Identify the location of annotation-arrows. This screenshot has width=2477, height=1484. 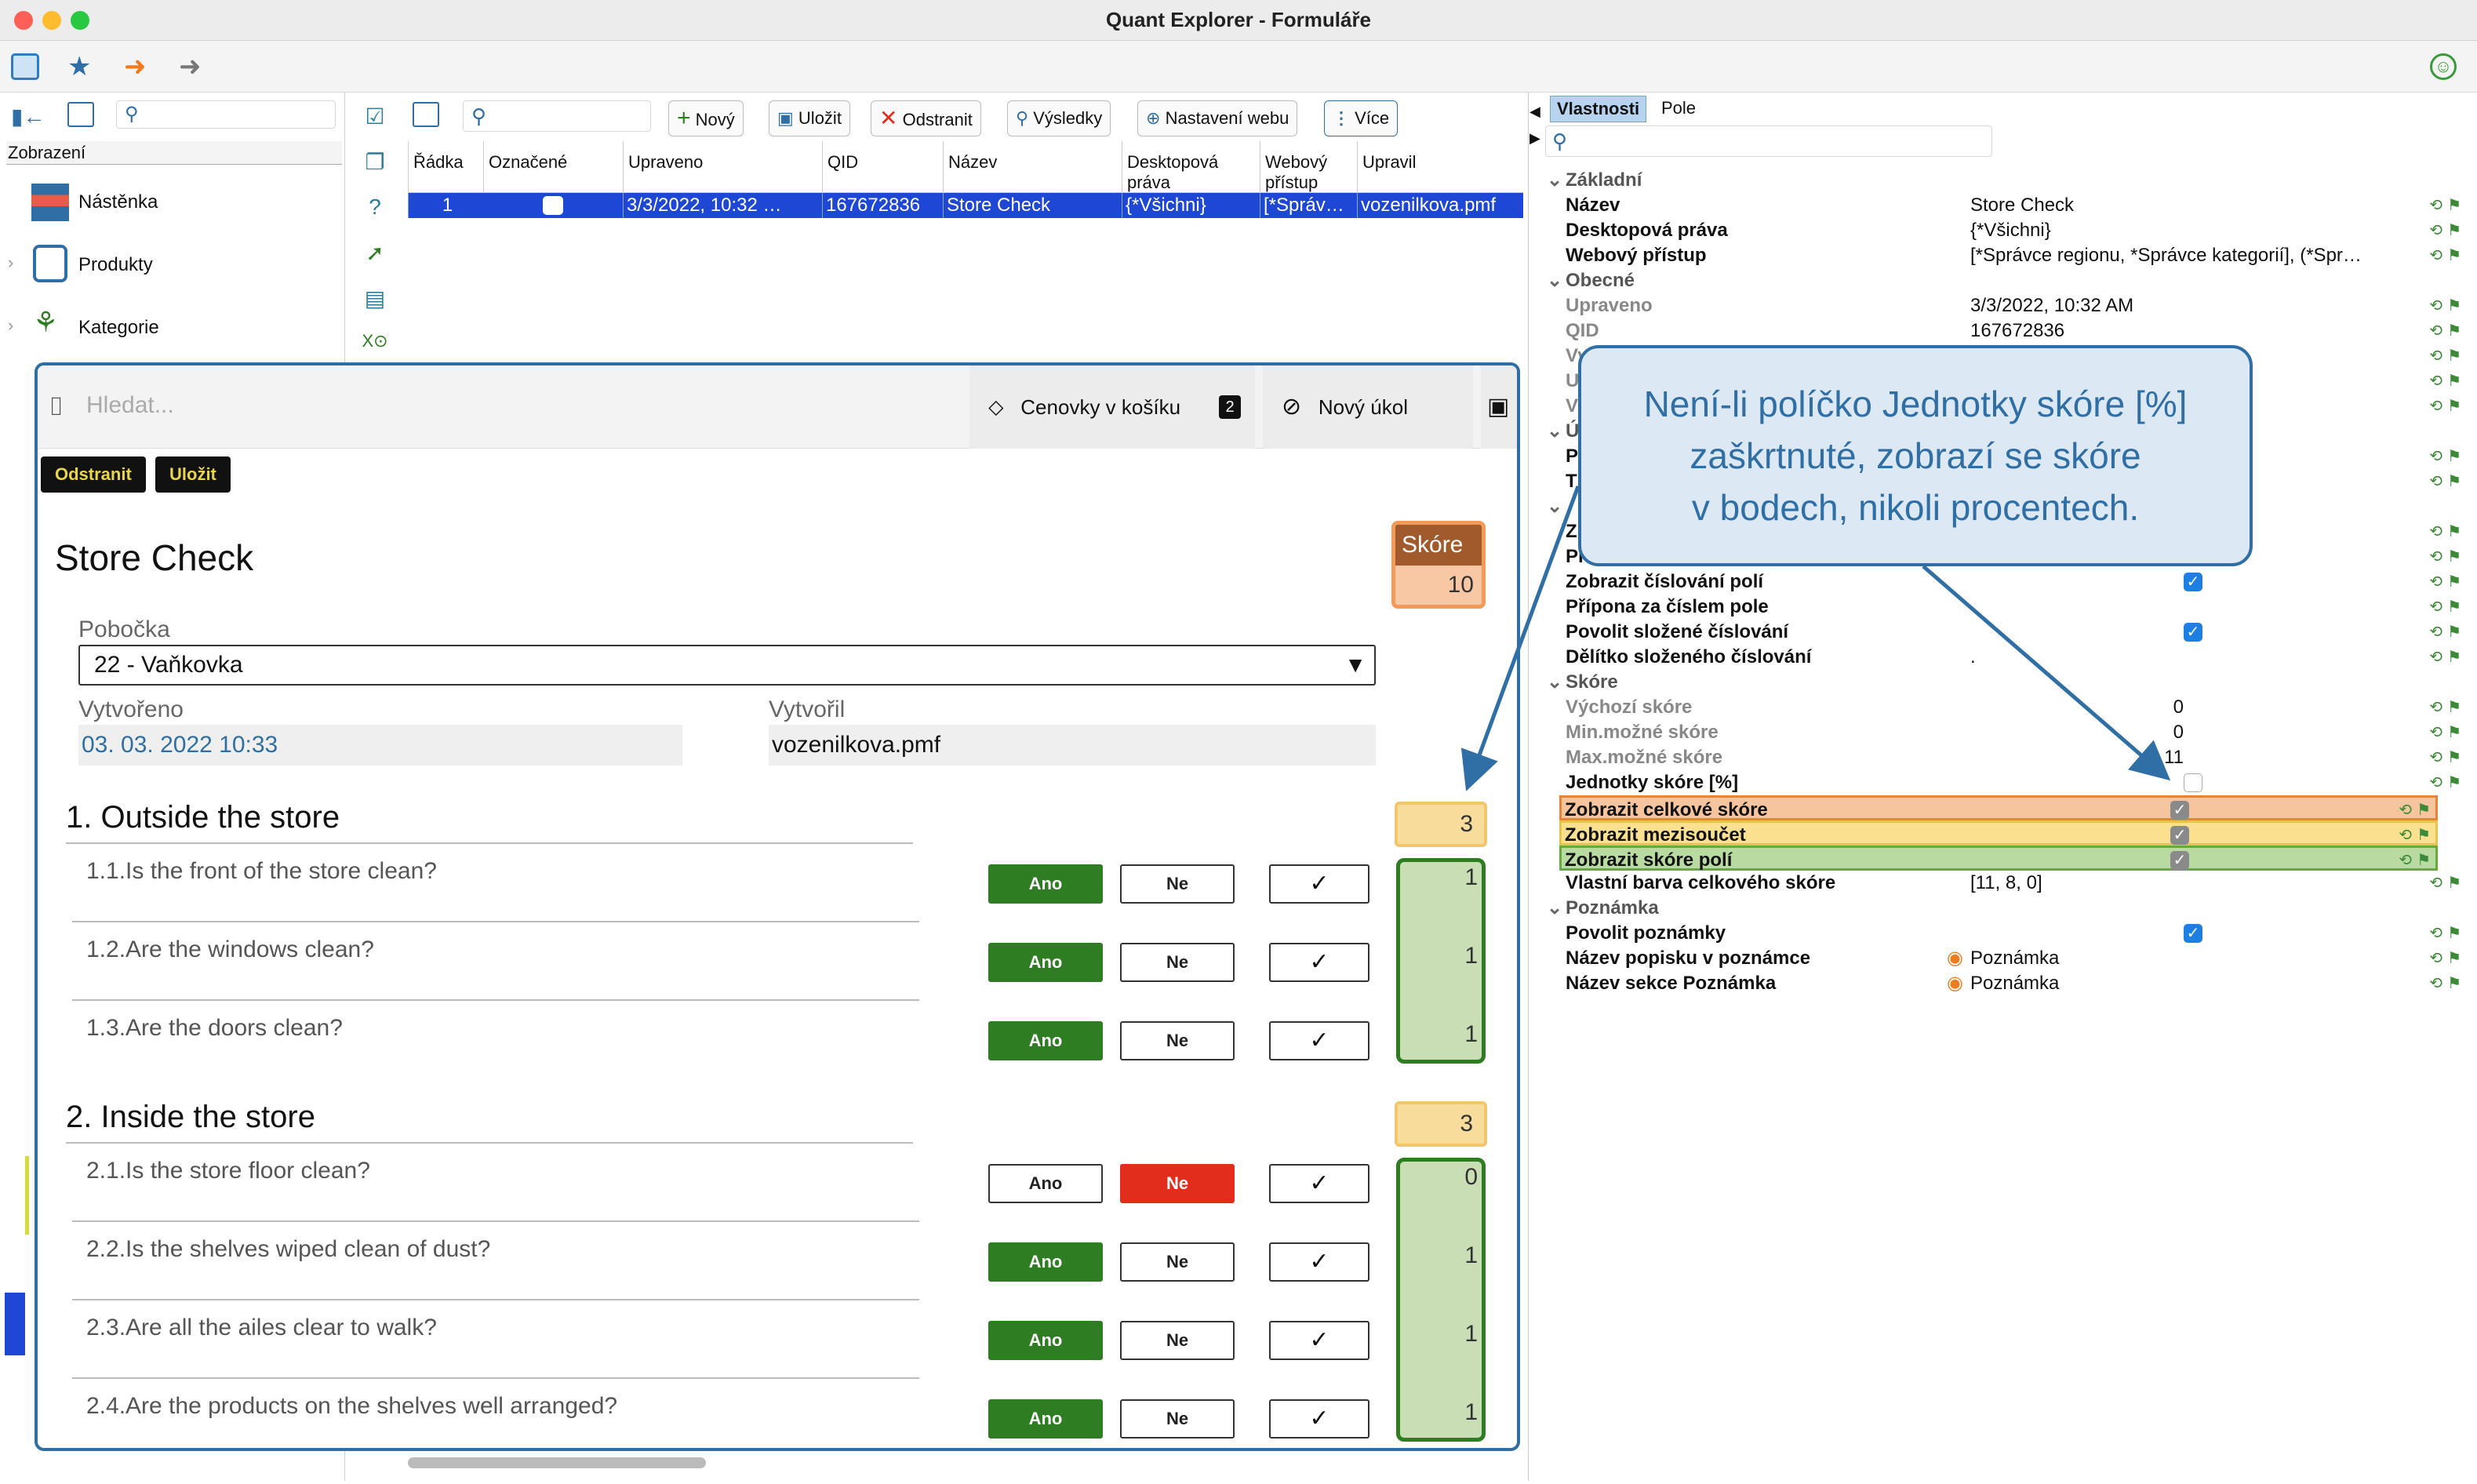
(1815, 638).